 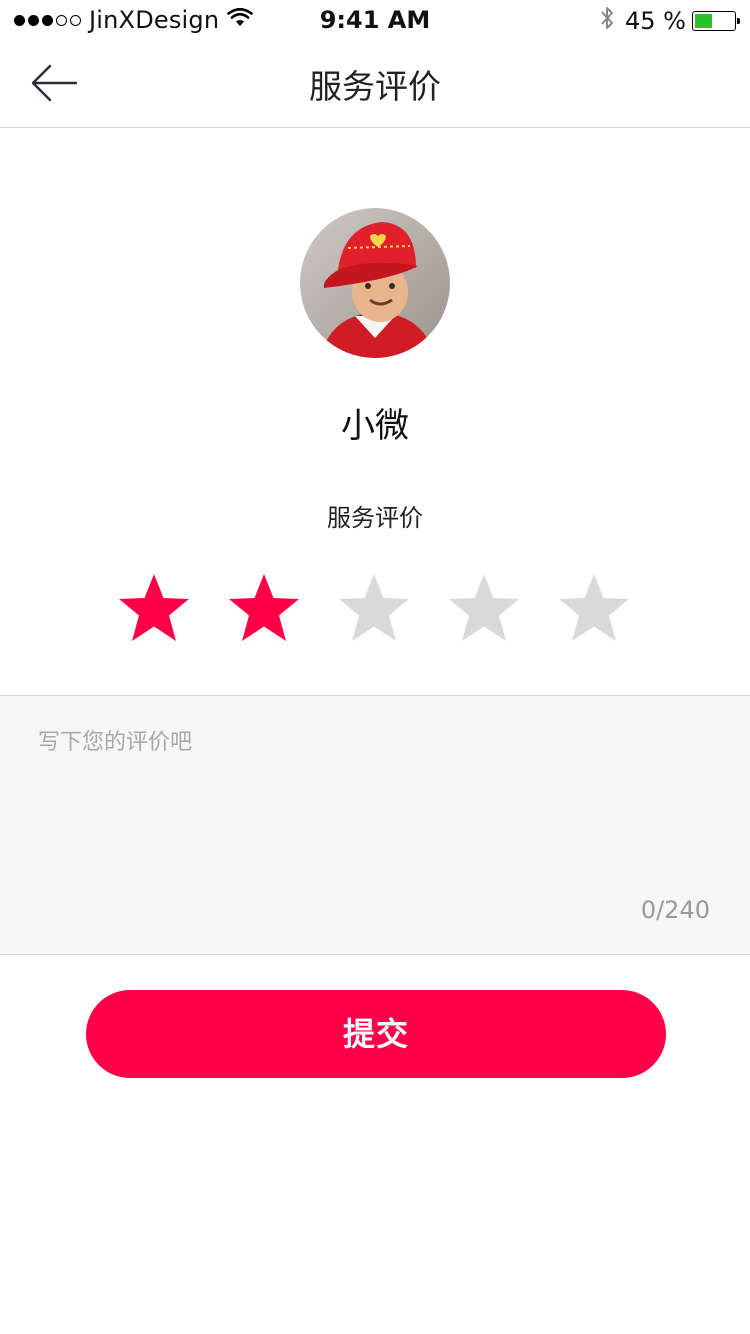 I want to click on battery-level-fill, so click(x=703, y=21).